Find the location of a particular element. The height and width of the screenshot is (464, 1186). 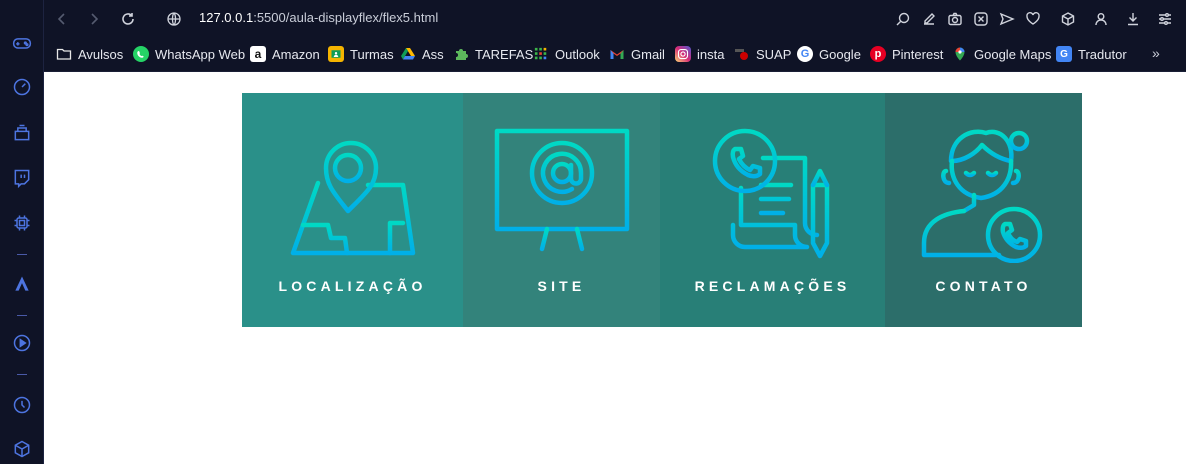

zoom-icon is located at coordinates (903, 19).